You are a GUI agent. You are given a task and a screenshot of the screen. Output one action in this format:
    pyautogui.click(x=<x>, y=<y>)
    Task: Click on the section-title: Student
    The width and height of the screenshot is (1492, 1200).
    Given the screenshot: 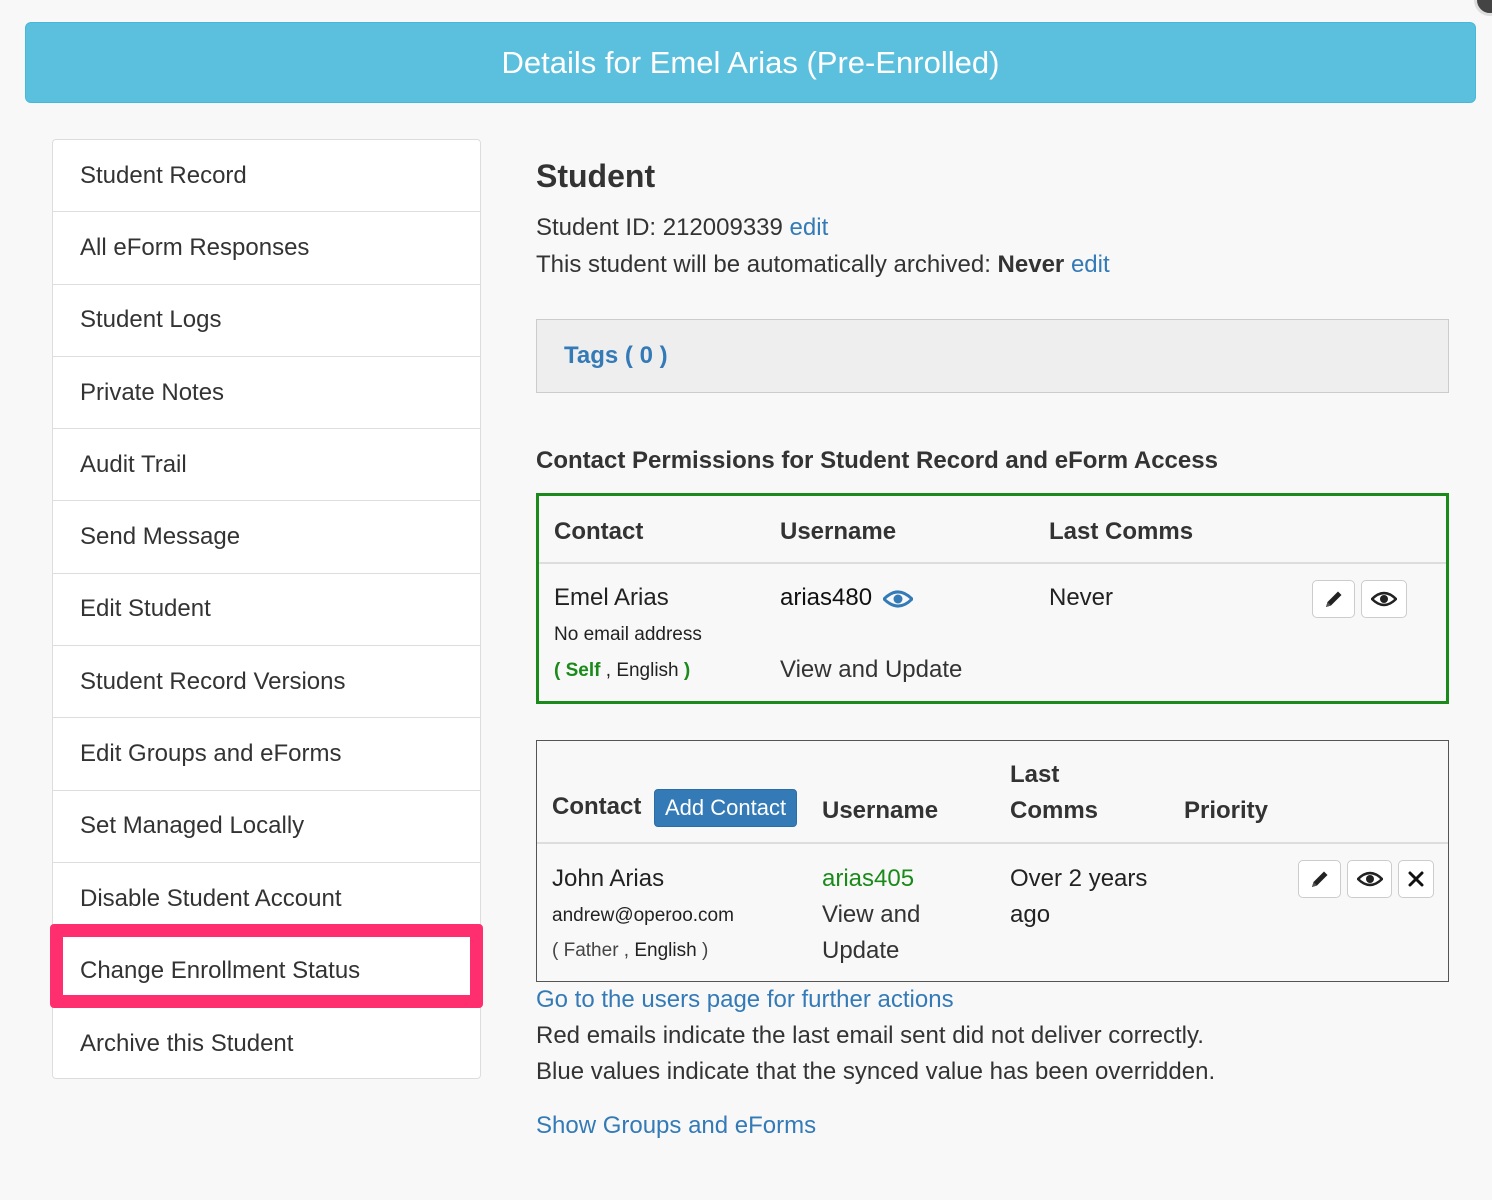 What is the action you would take?
    pyautogui.click(x=596, y=176)
    